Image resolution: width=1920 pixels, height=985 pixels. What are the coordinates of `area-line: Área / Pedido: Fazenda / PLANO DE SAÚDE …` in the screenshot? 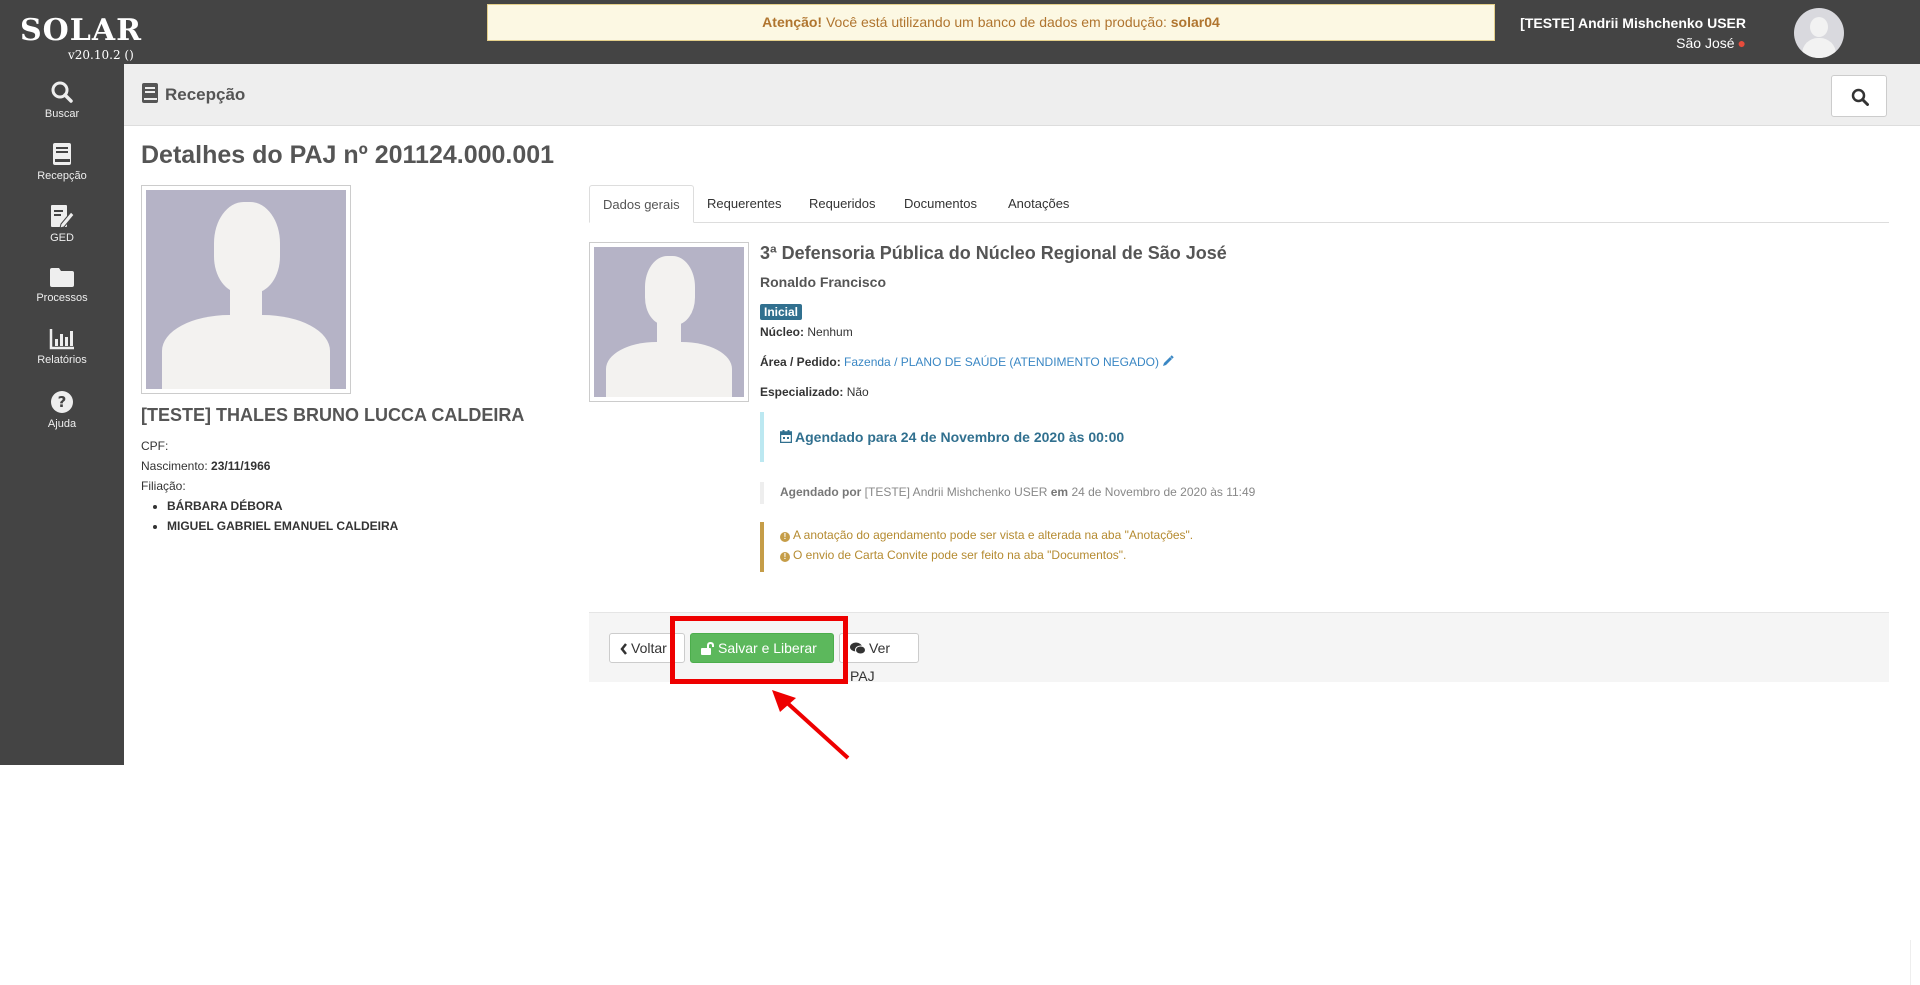 It's located at (967, 362).